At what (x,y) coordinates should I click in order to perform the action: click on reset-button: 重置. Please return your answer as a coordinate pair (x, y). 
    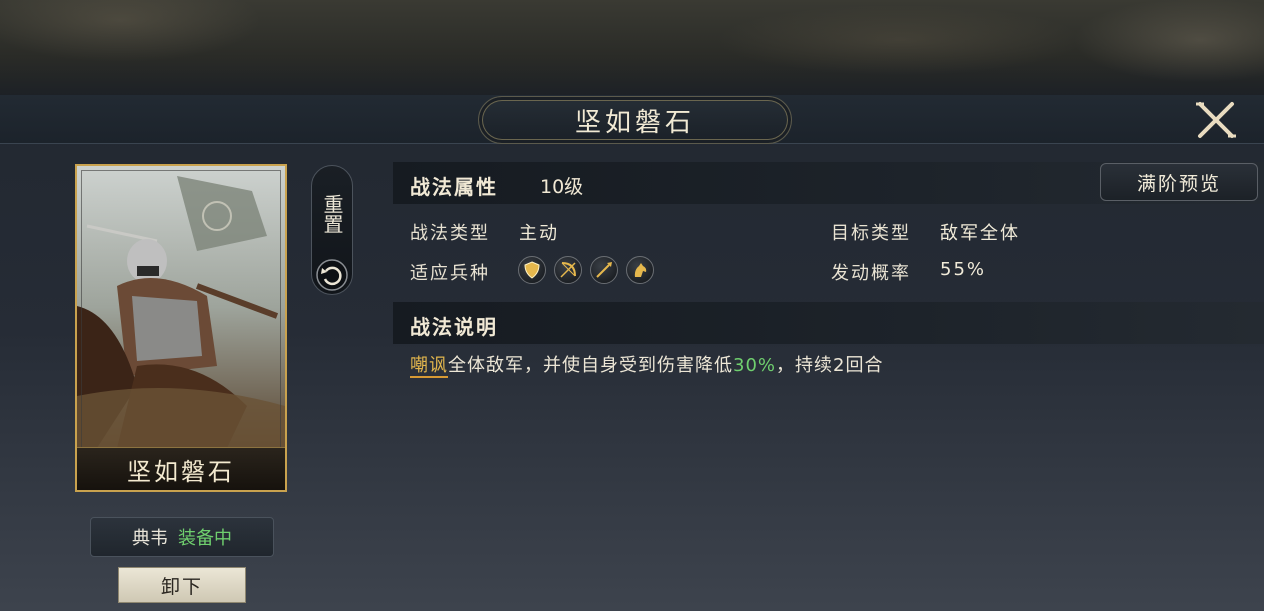
    Looking at the image, I should click on (332, 230).